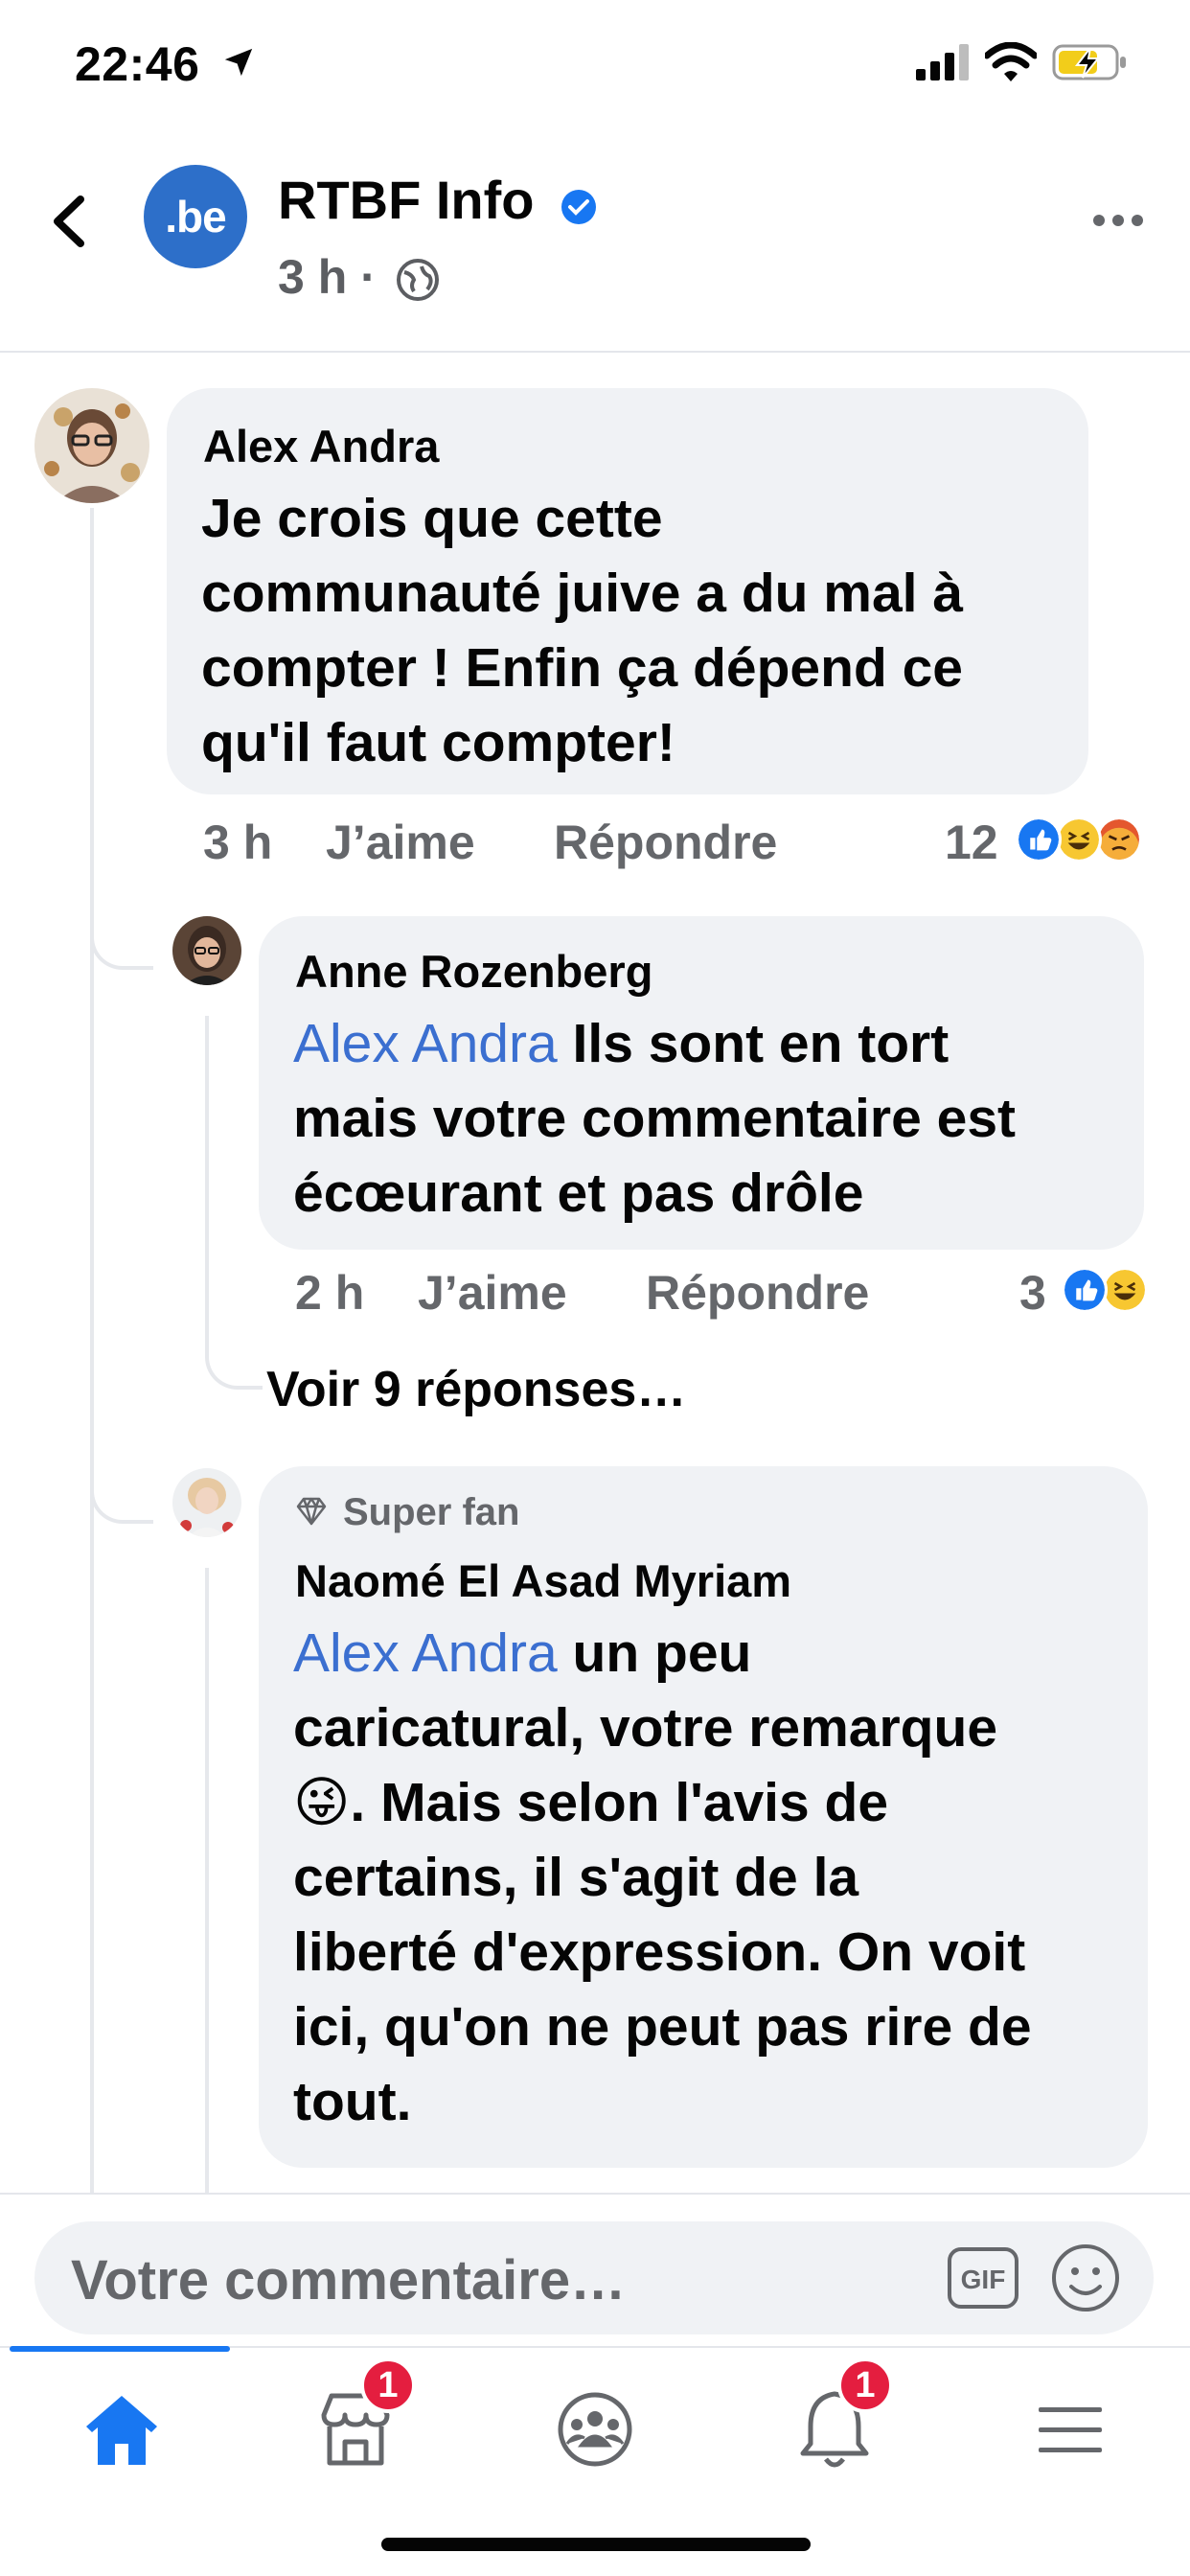 This screenshot has height=2576, width=1190. What do you see at coordinates (474, 971) in the screenshot?
I see `comment-author: Anne Rozenberg` at bounding box center [474, 971].